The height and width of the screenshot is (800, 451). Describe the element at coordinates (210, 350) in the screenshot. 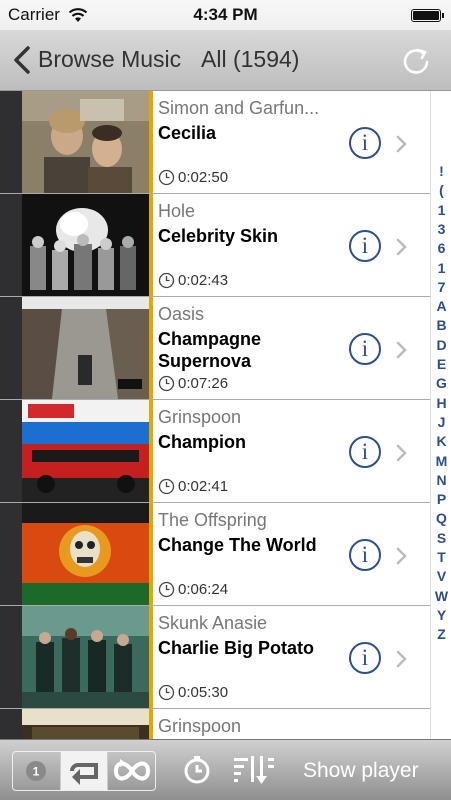

I see `track-title: Champagne Supernova` at that location.